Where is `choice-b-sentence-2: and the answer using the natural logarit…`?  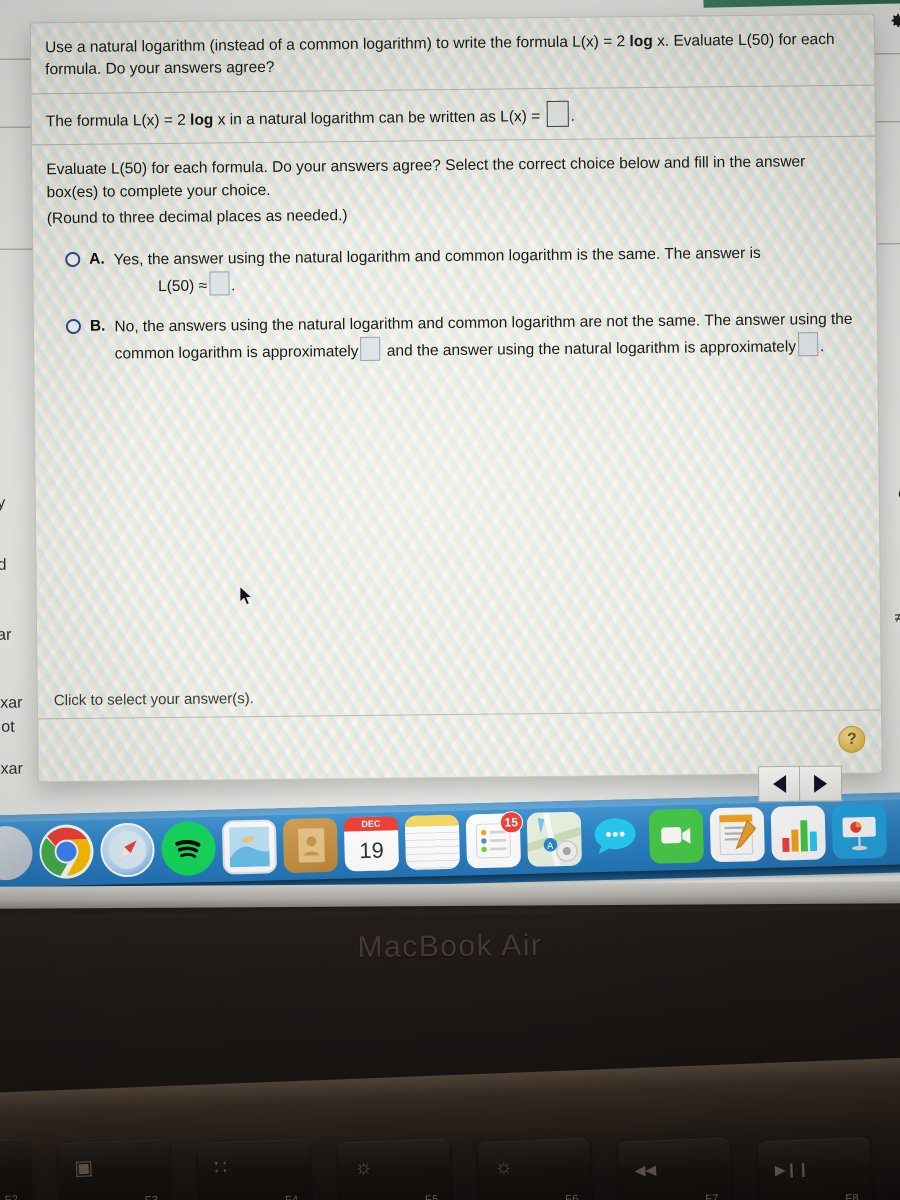
choice-b-sentence-2: and the answer using the natural logarit… is located at coordinates (591, 349).